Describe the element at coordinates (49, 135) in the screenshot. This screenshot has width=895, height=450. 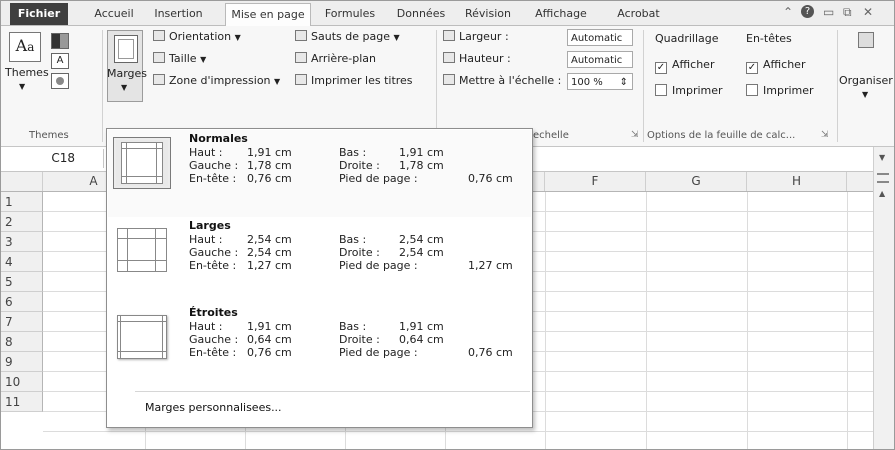
I see `themes-group-label: Themes` at that location.